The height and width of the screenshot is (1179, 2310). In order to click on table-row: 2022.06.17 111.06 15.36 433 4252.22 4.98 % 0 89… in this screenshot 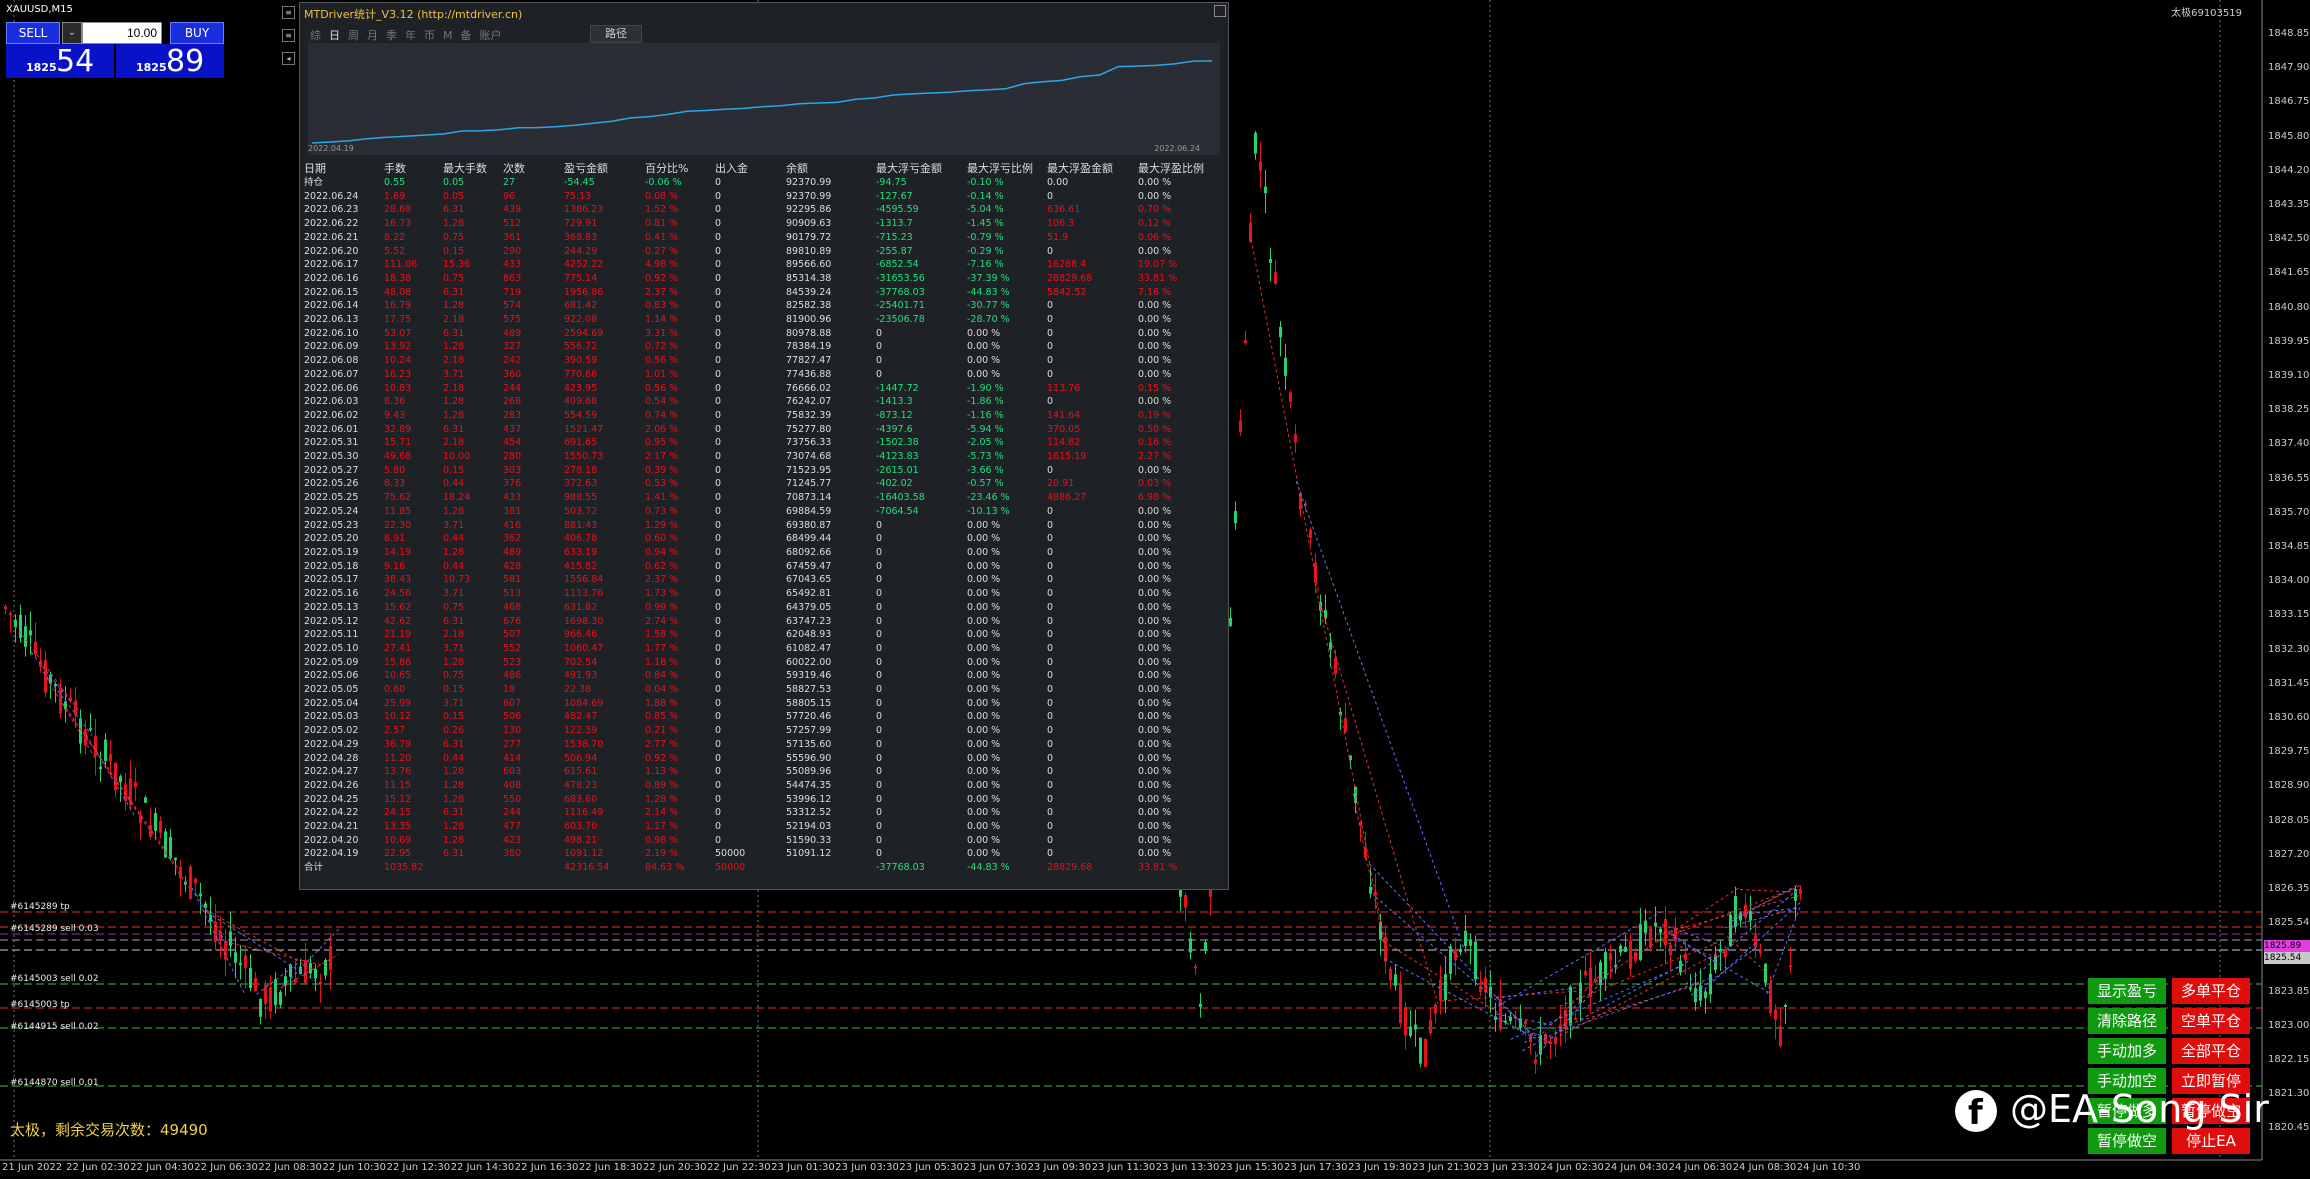, I will do `click(756, 265)`.